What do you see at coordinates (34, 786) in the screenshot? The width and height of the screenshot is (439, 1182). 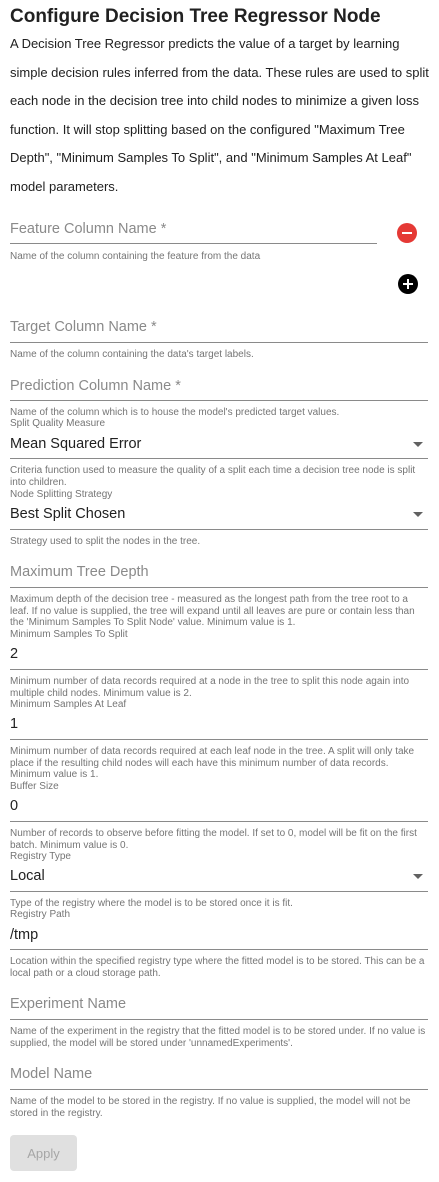 I see `buffer-size-label: Buffer Size` at bounding box center [34, 786].